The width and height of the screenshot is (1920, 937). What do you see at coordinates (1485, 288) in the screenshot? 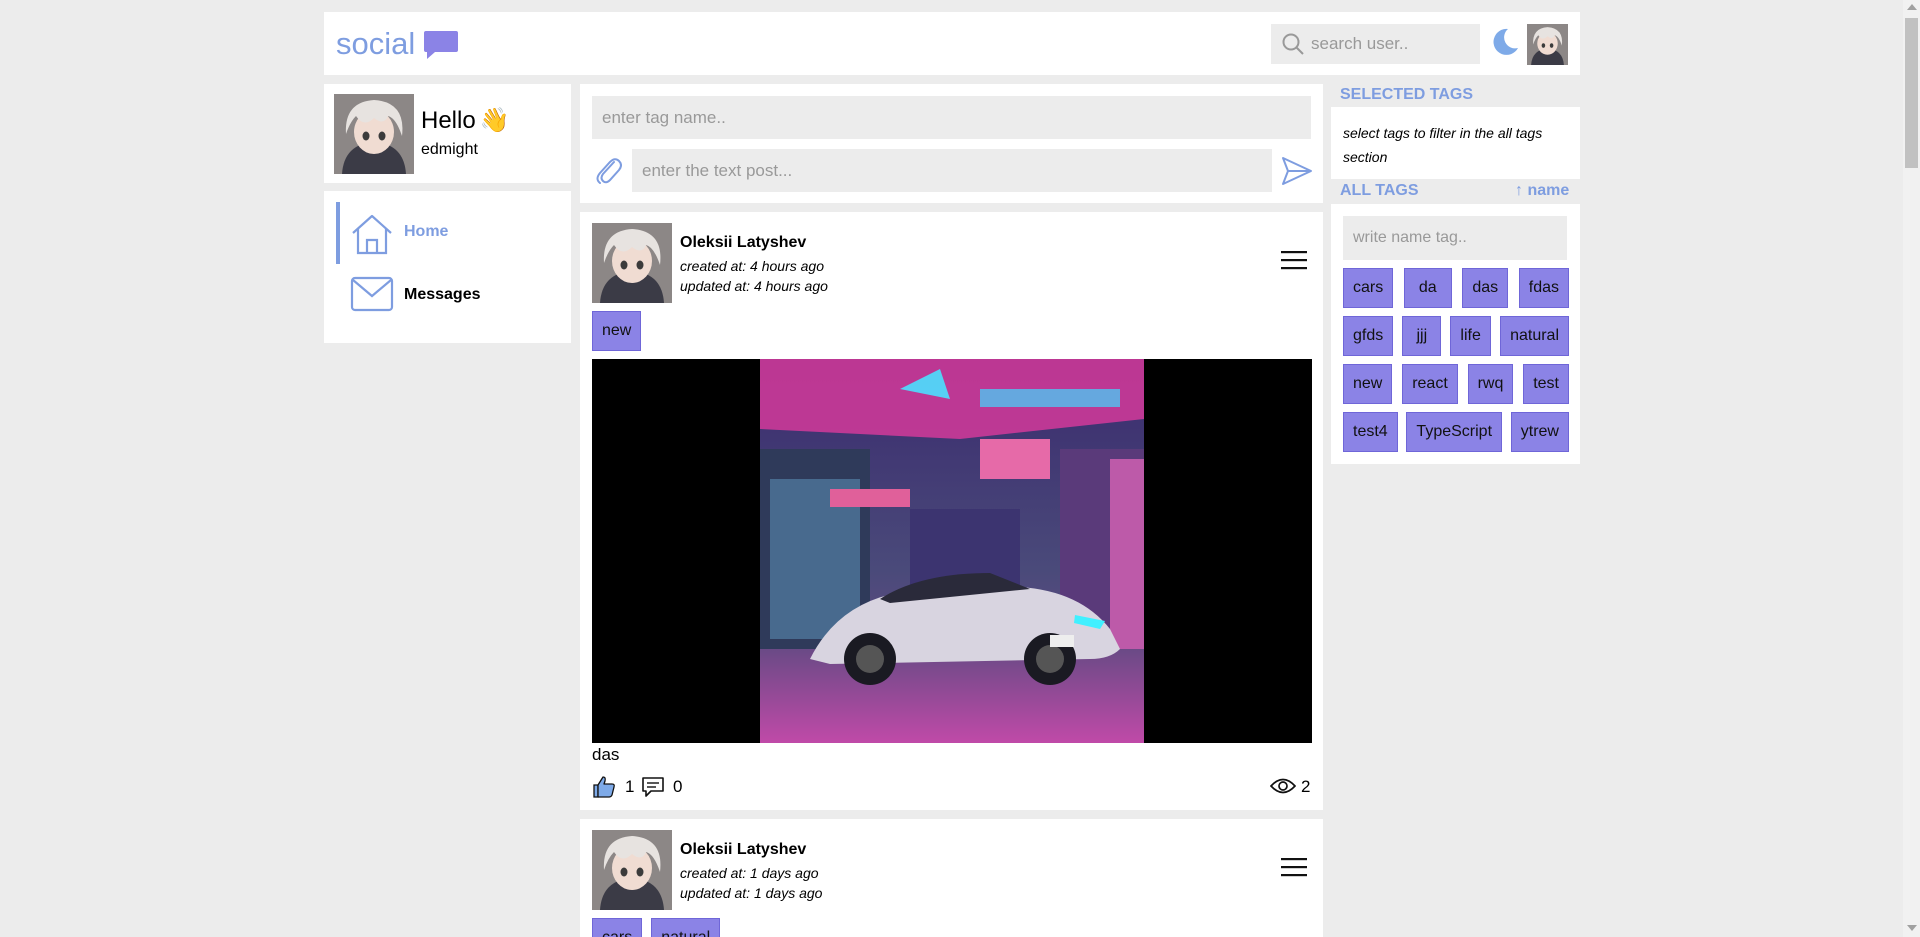
I see `tag-chip: das` at bounding box center [1485, 288].